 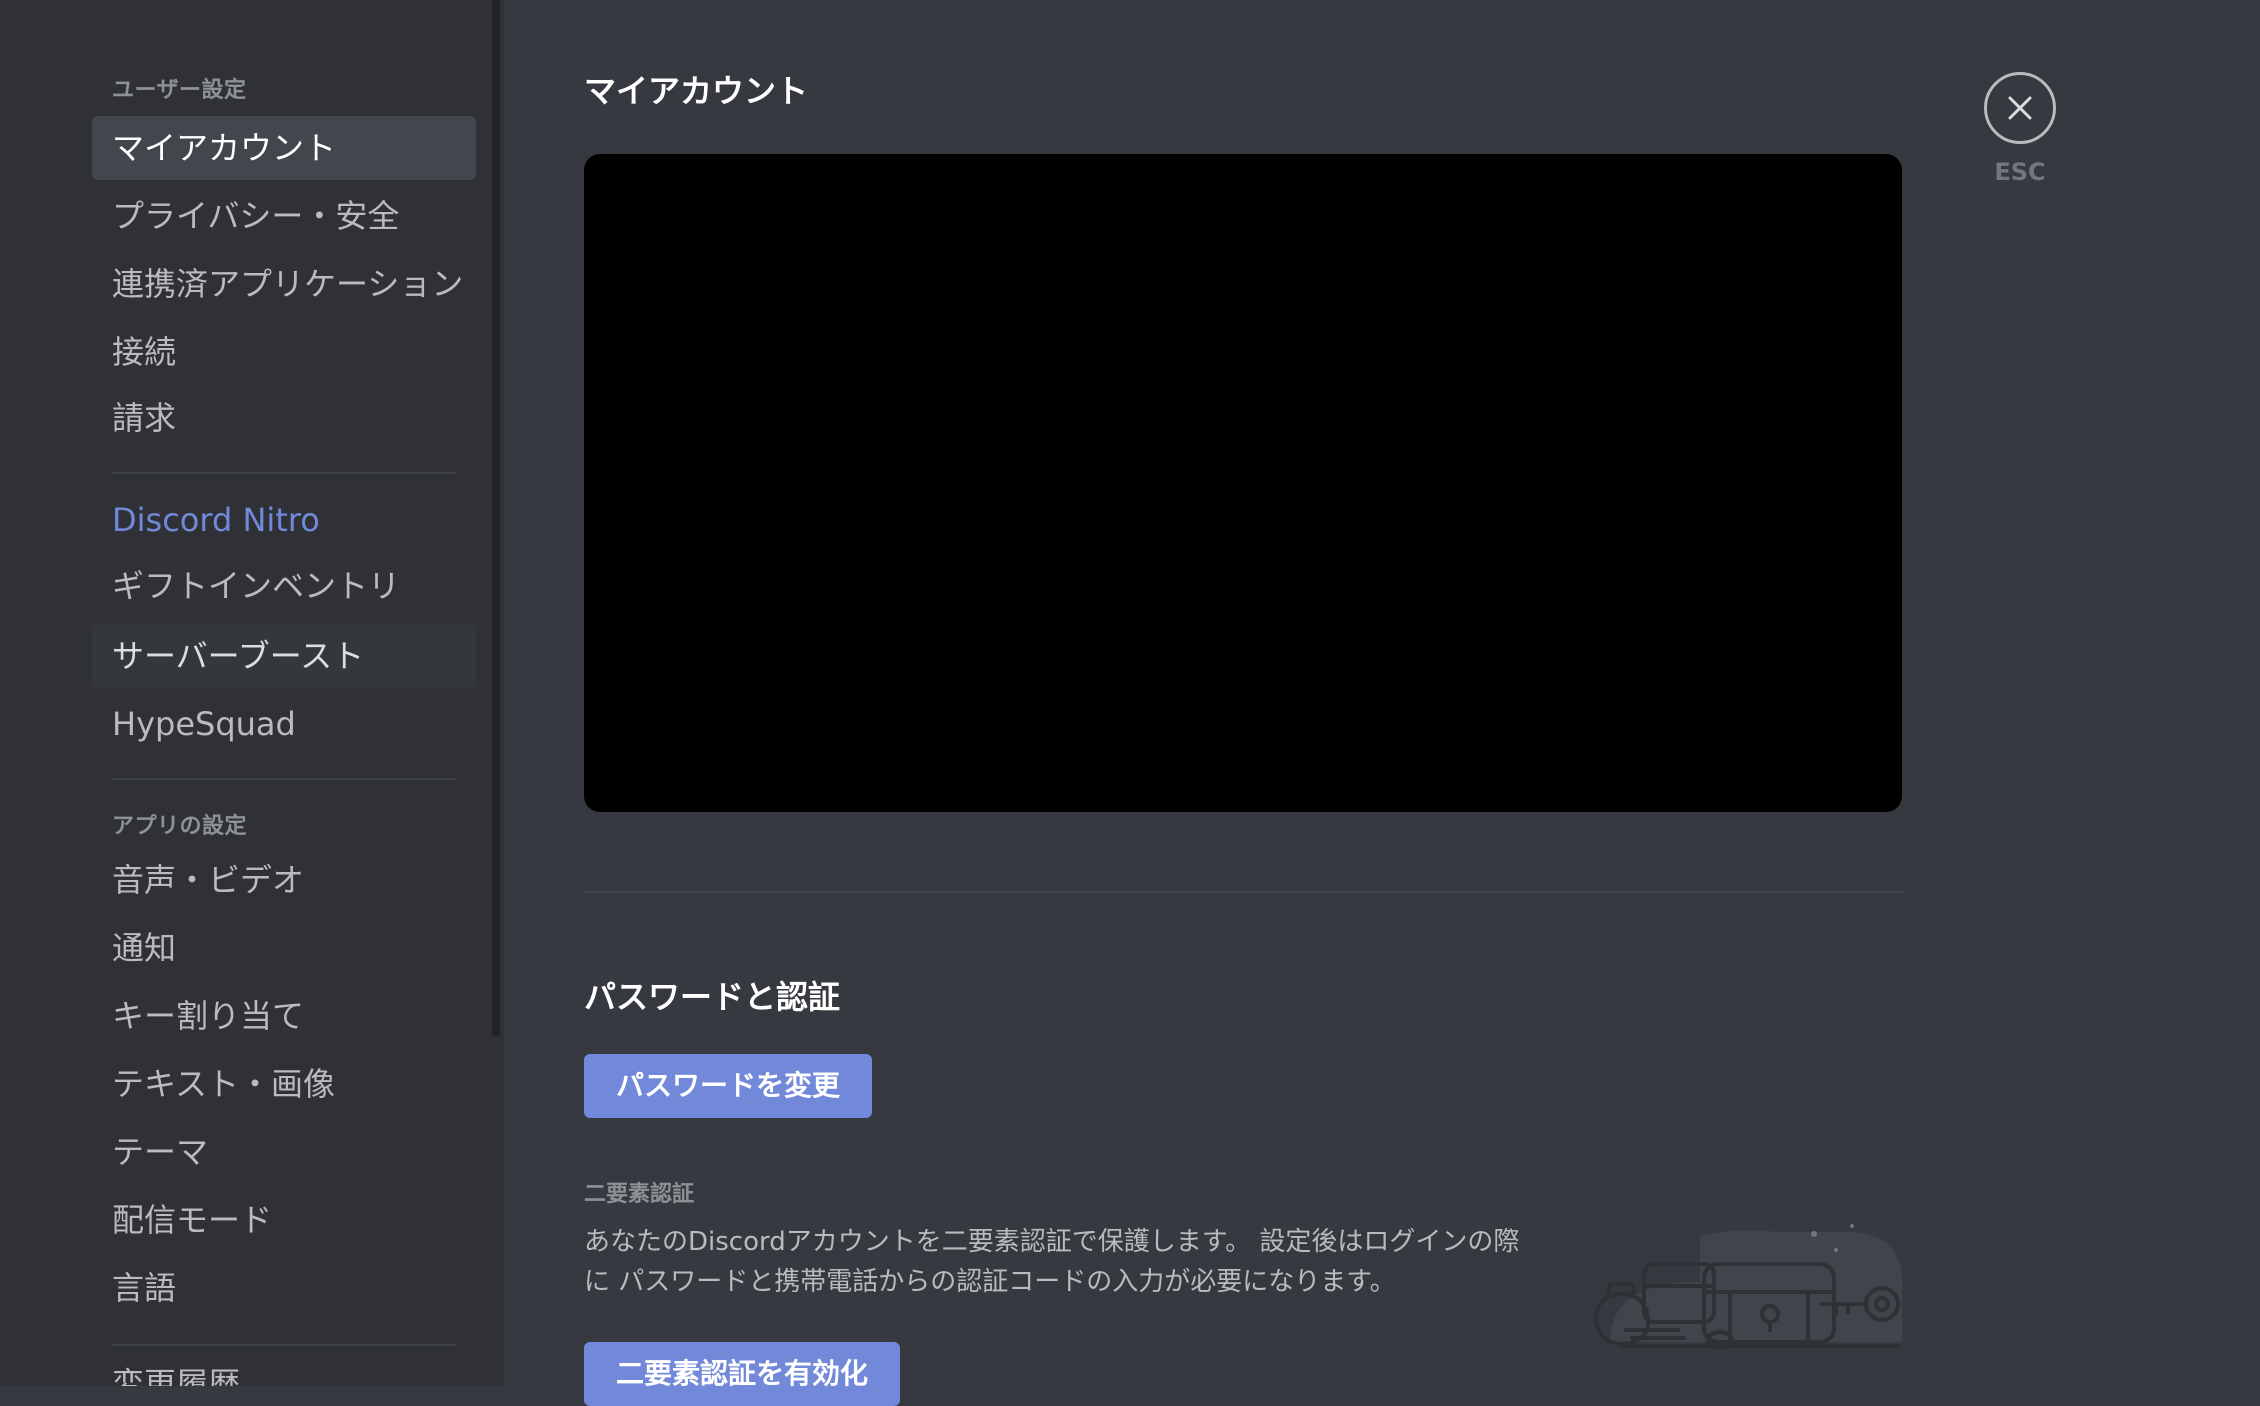 What do you see at coordinates (728, 1086) in the screenshot?
I see `change-password-button: パスワードを変更` at bounding box center [728, 1086].